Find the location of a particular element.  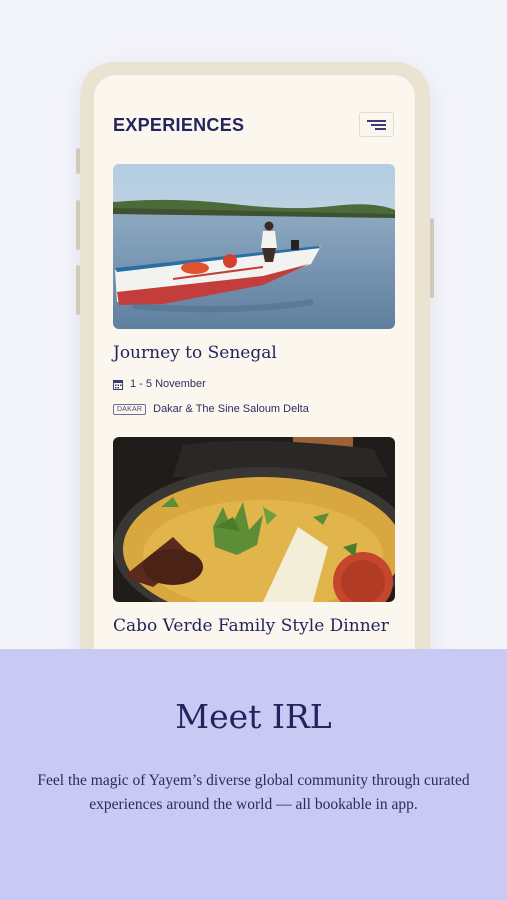

experience-date: 1 - 5 November is located at coordinates (168, 384).